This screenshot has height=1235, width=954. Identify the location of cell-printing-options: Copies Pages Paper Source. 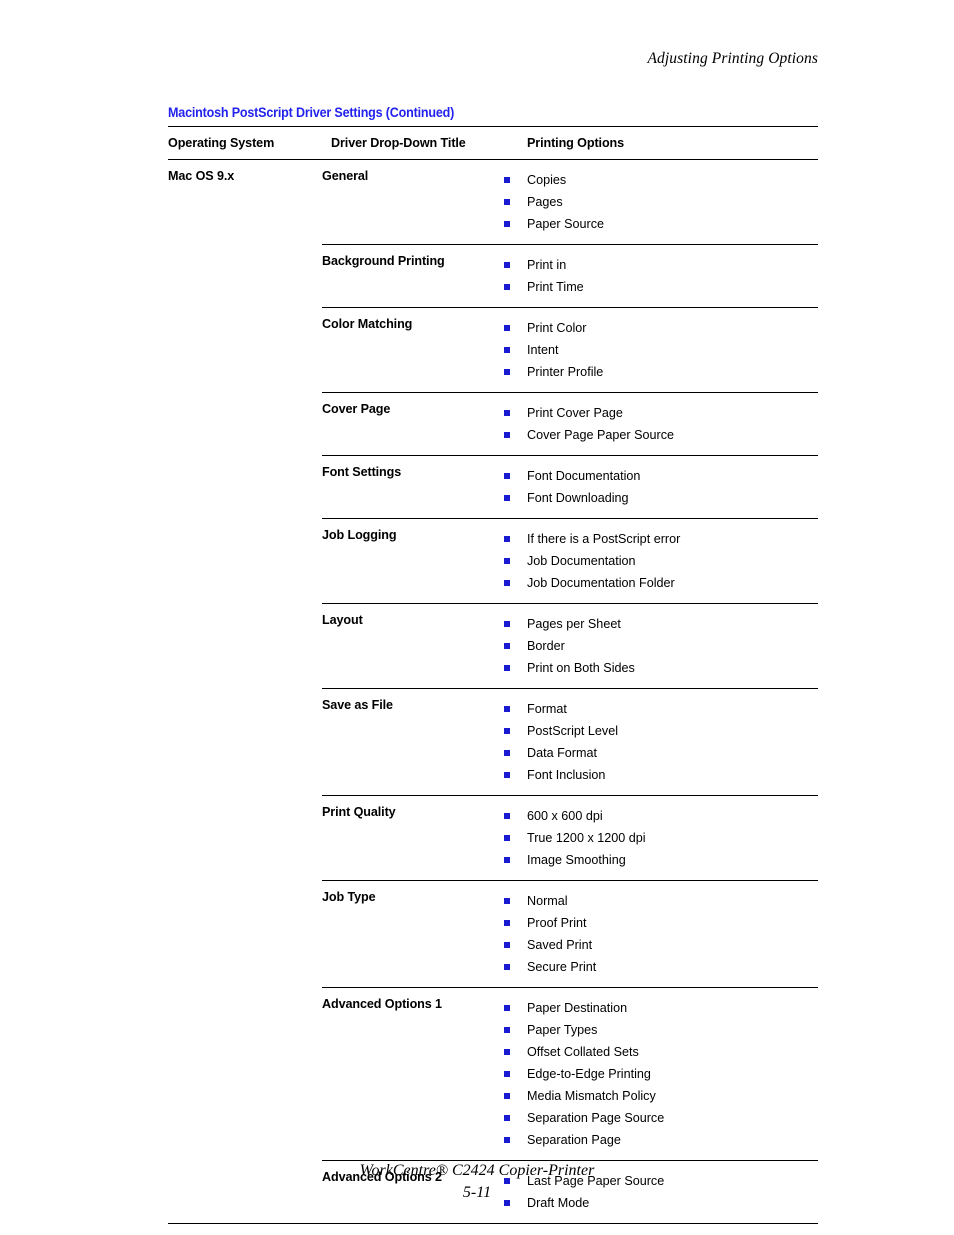
(661, 202).